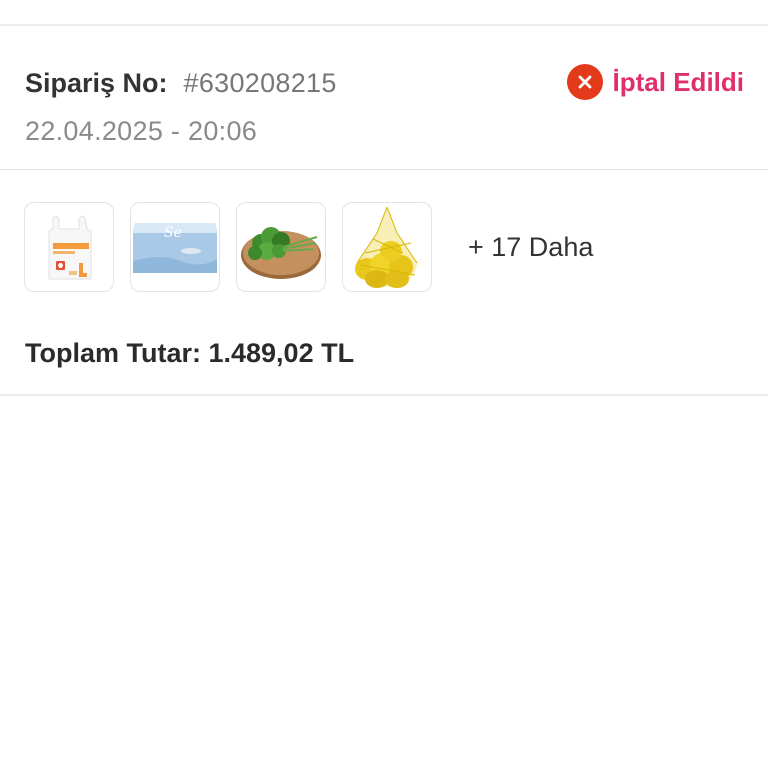 Image resolution: width=768 pixels, height=768 pixels. What do you see at coordinates (141, 131) in the screenshot?
I see `order-date: 22.04.2025 - 20:06` at bounding box center [141, 131].